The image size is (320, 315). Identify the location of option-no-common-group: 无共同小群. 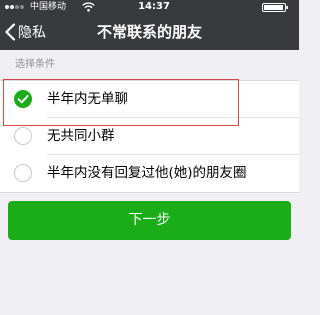
(149, 136).